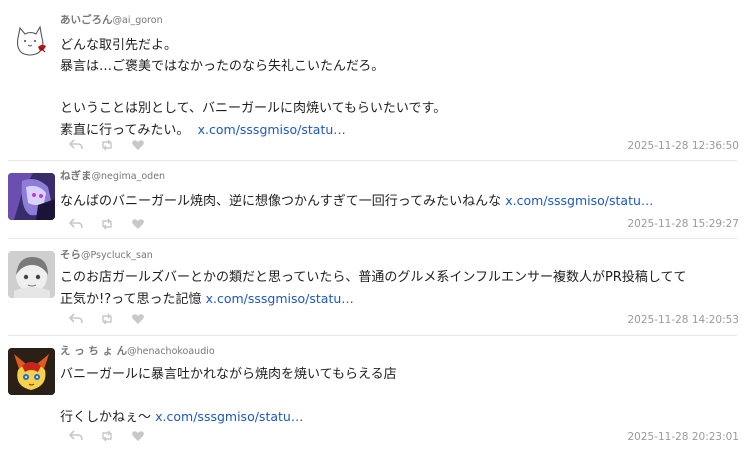 The width and height of the screenshot is (745, 458). I want to click on post-line: どんな取引先だよ。, so click(119, 45).